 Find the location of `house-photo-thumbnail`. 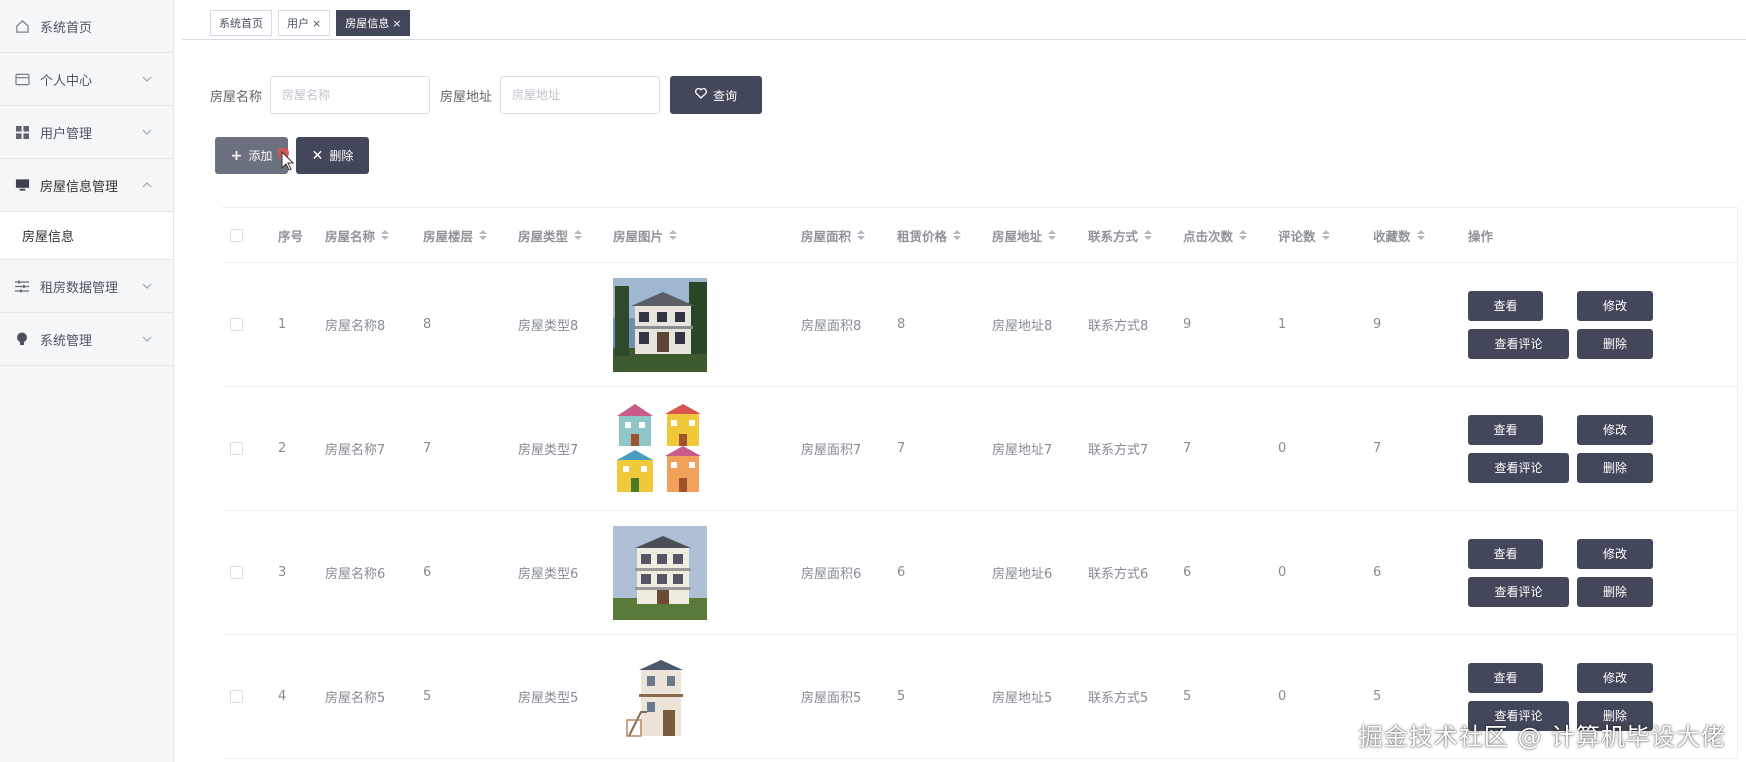

house-photo-thumbnail is located at coordinates (660, 572).